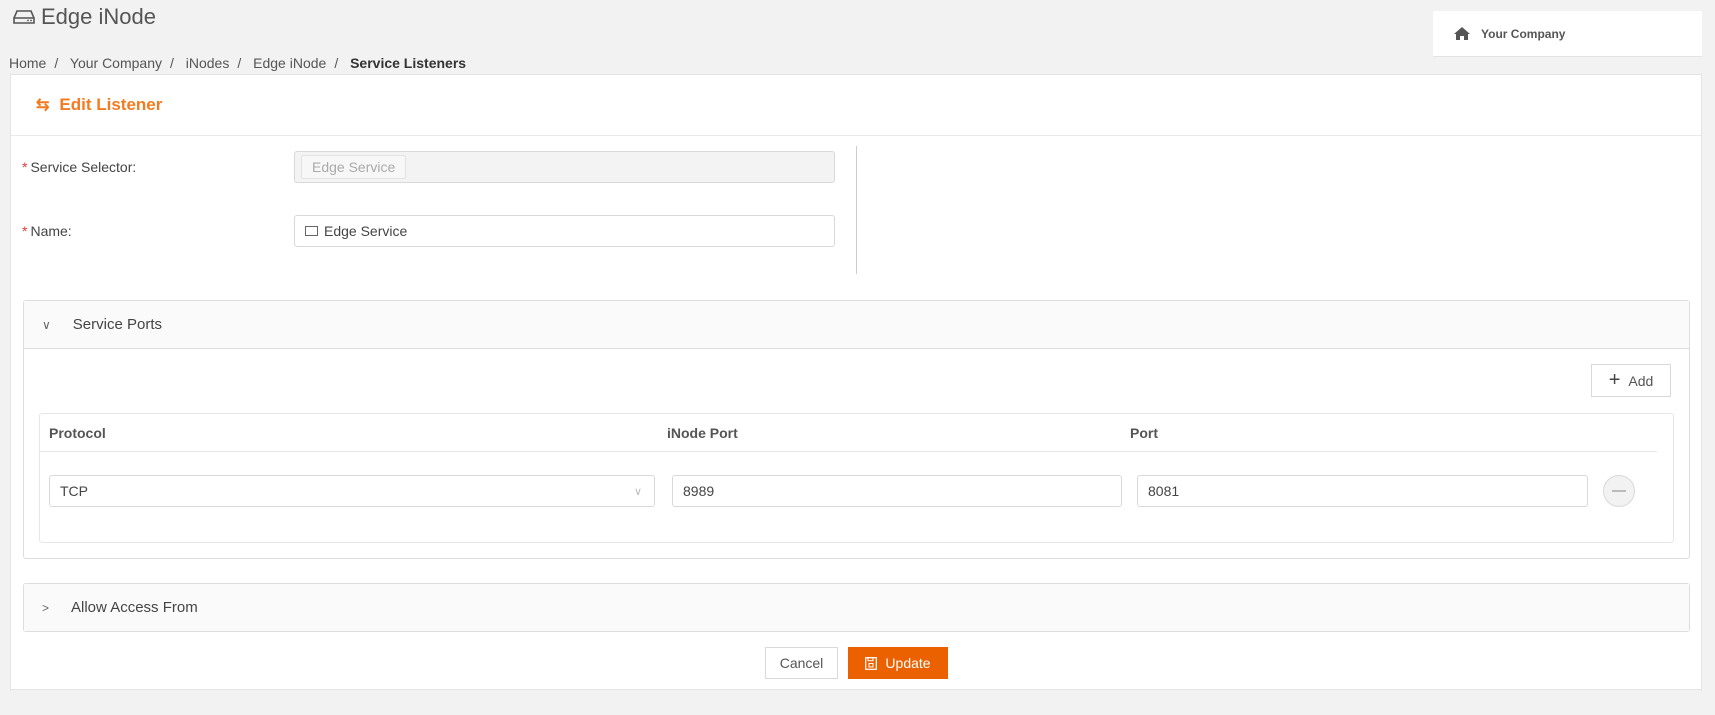  I want to click on title-text: Edge iNode, so click(98, 16).